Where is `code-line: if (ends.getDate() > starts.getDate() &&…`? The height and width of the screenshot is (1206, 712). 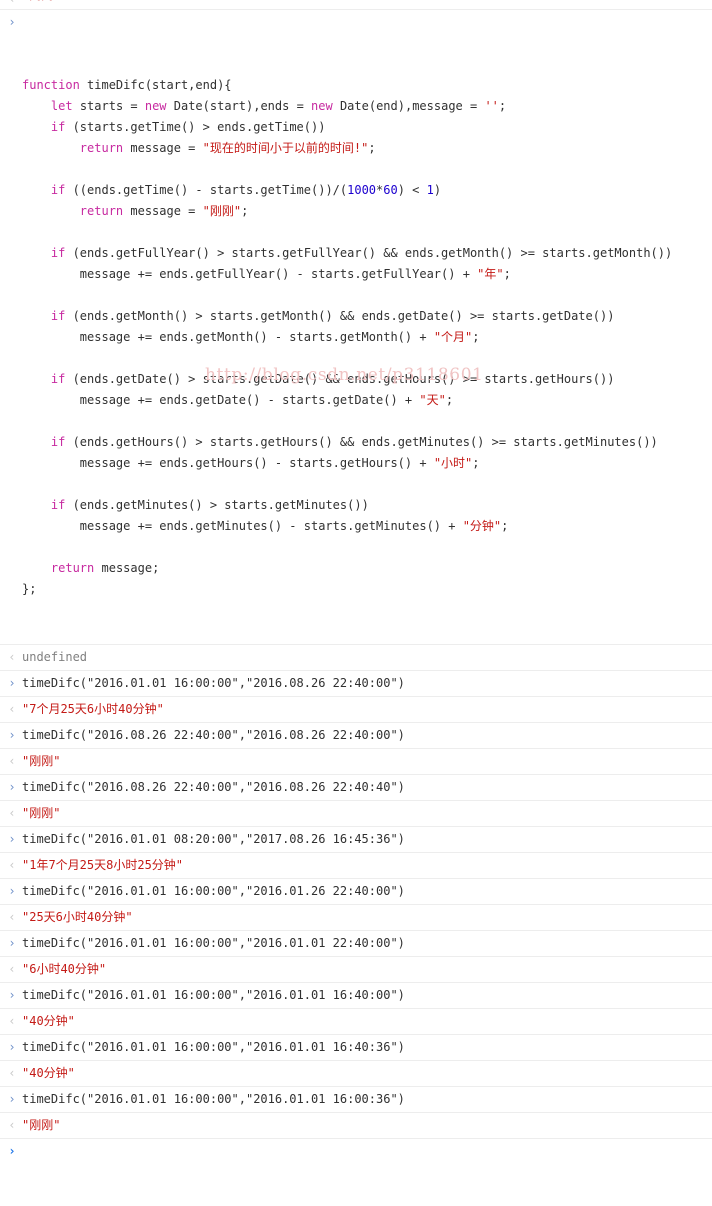
code-line: if (ends.getDate() > starts.getDate() &&… is located at coordinates (367, 379).